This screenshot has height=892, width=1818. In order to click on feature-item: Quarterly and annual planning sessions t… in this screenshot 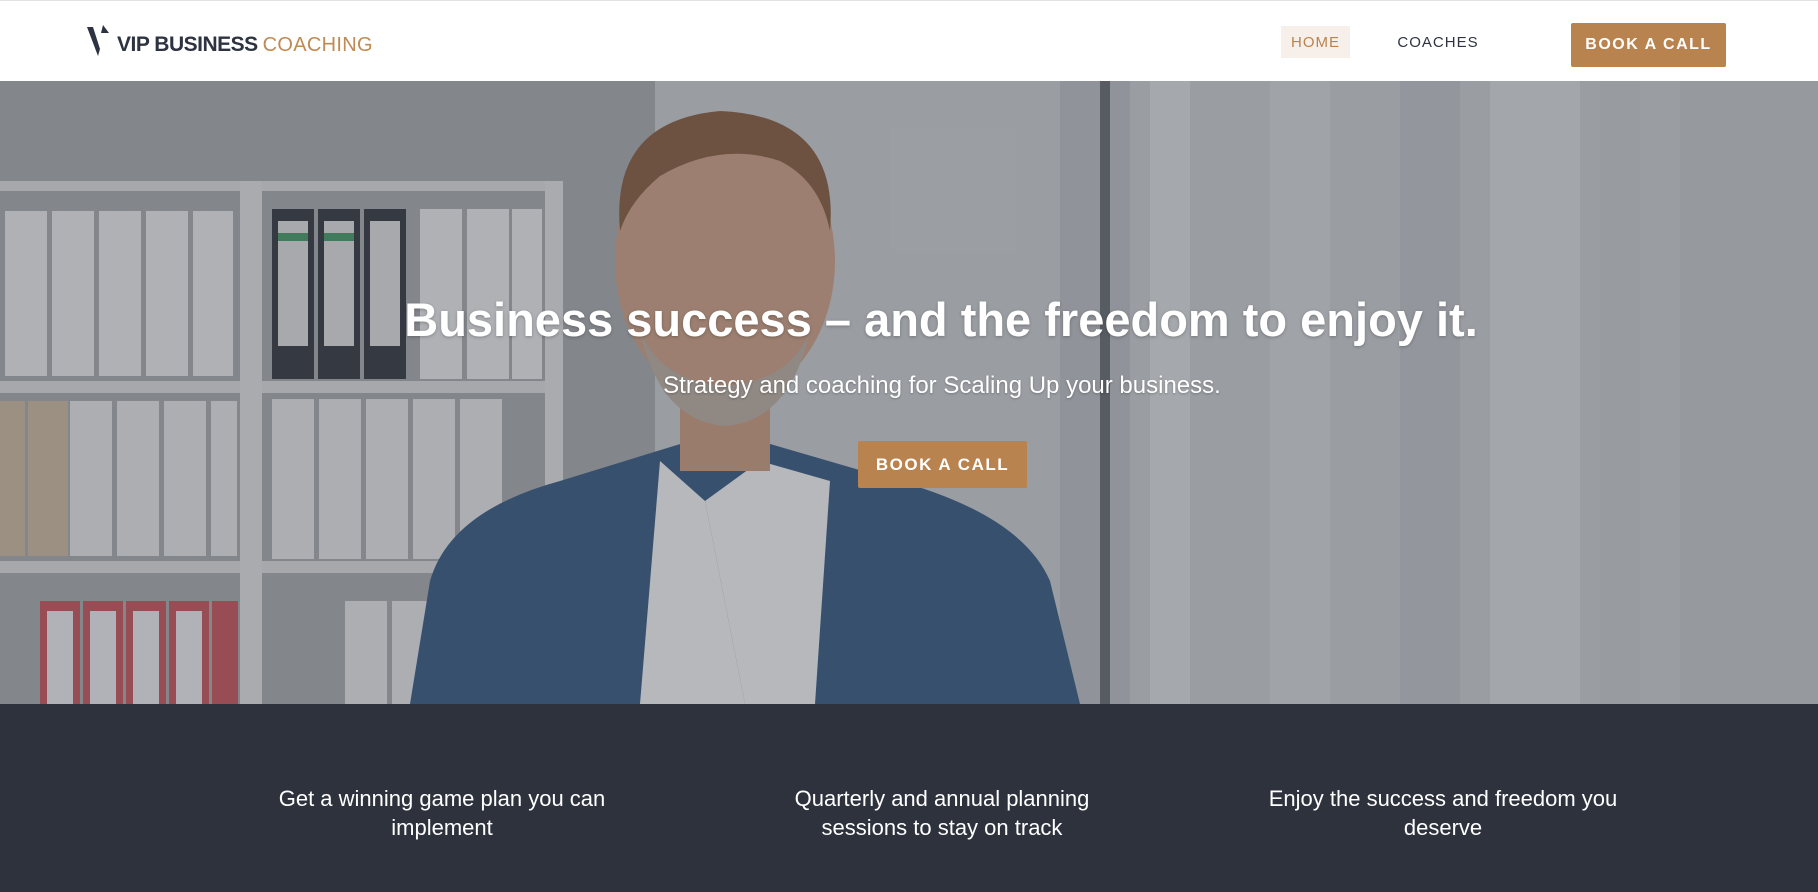, I will do `click(942, 813)`.